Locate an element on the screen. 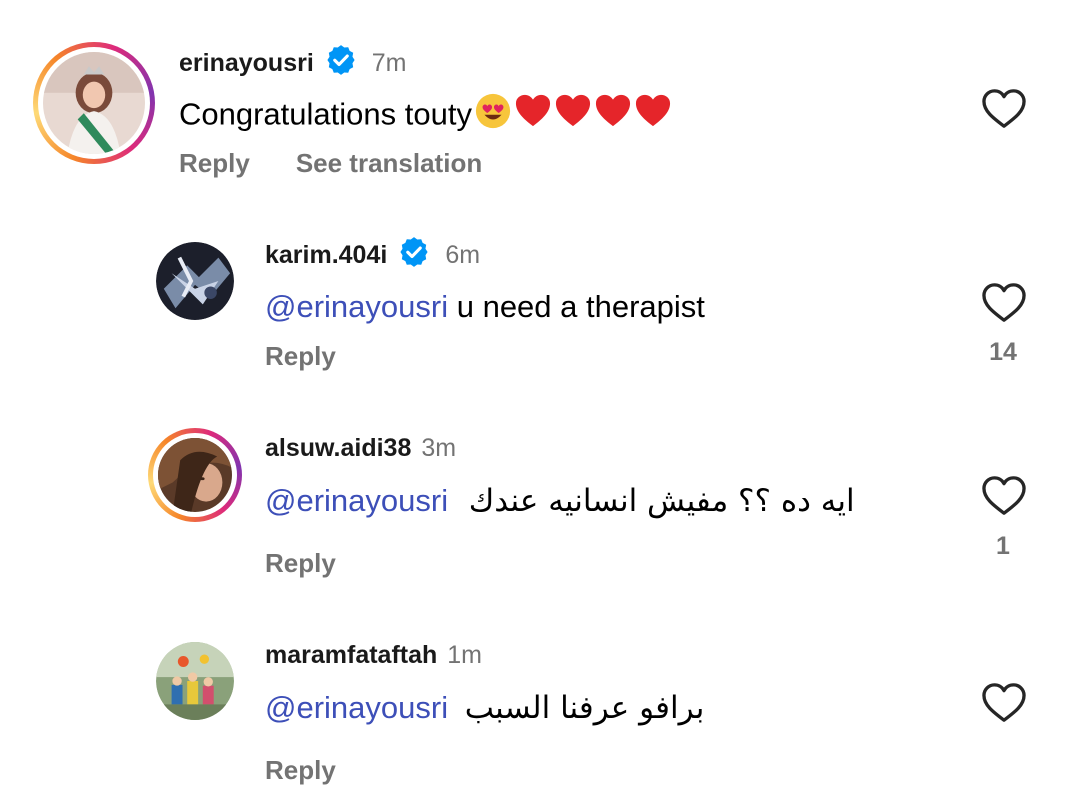  like-count: 14 is located at coordinates (1003, 352).